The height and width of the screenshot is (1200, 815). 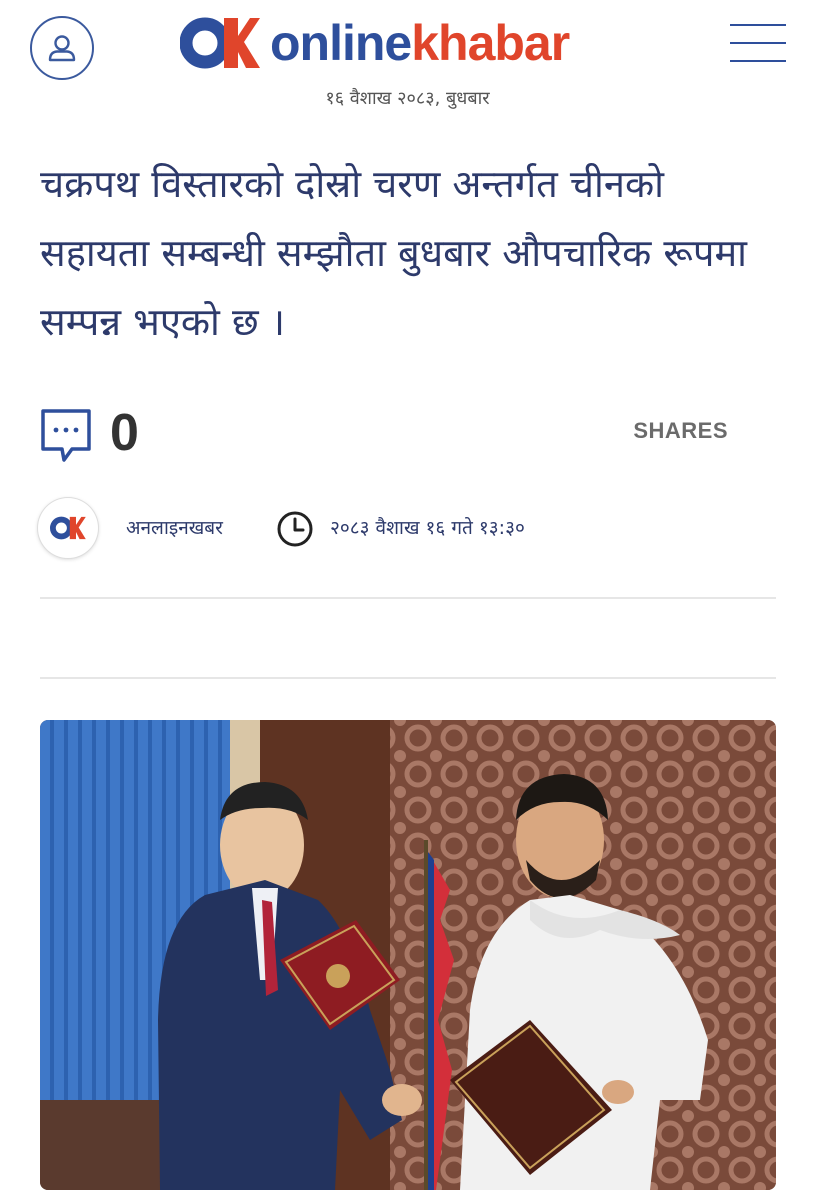 I want to click on user-icon, so click(x=62, y=48).